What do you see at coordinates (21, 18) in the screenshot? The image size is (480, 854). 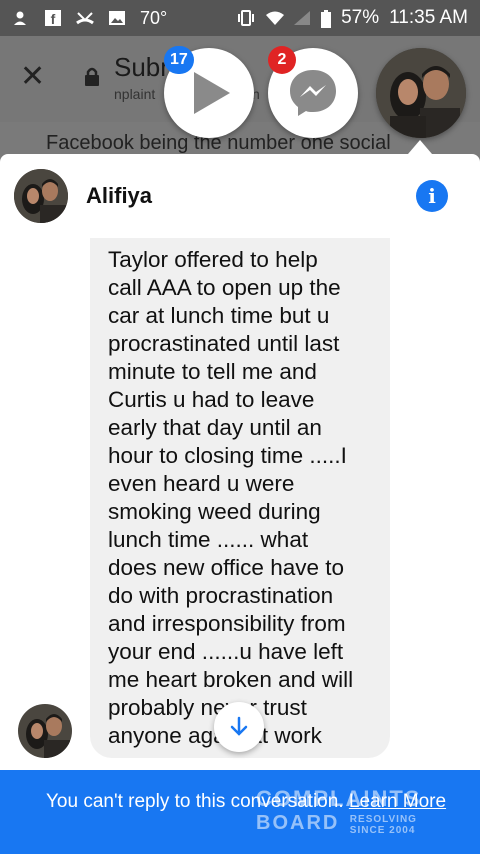 I see `person-add-icon` at bounding box center [21, 18].